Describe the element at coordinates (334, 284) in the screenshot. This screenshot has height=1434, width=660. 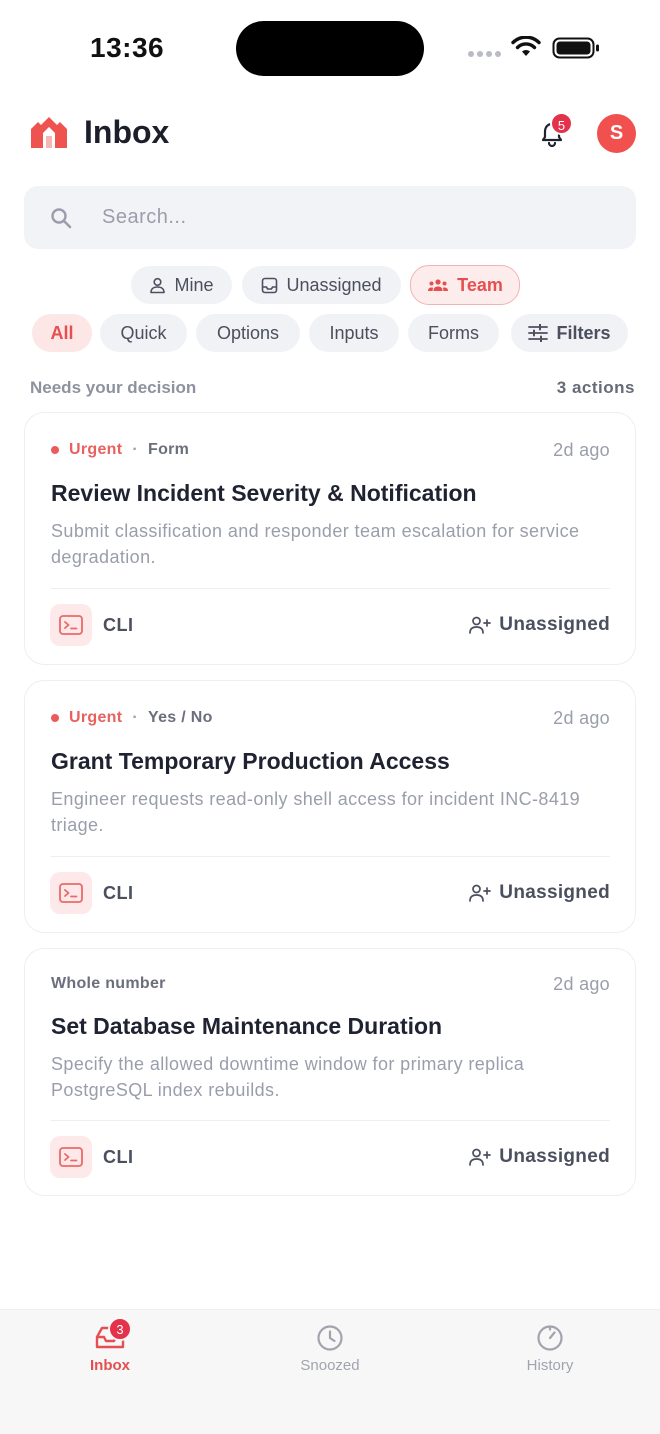
I see `chip-label: Unassigned` at that location.